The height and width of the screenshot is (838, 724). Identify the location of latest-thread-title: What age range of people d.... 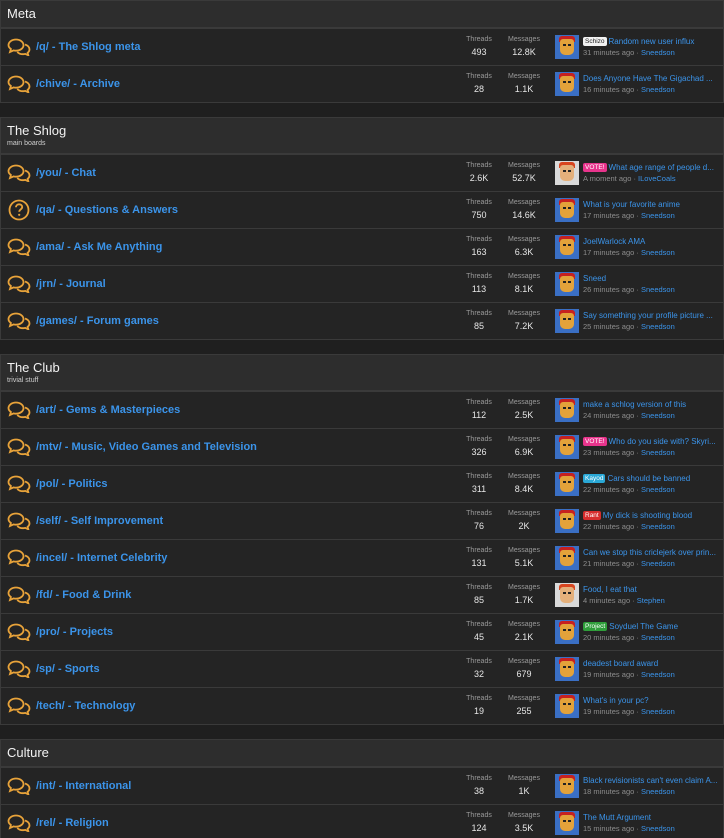
(661, 167).